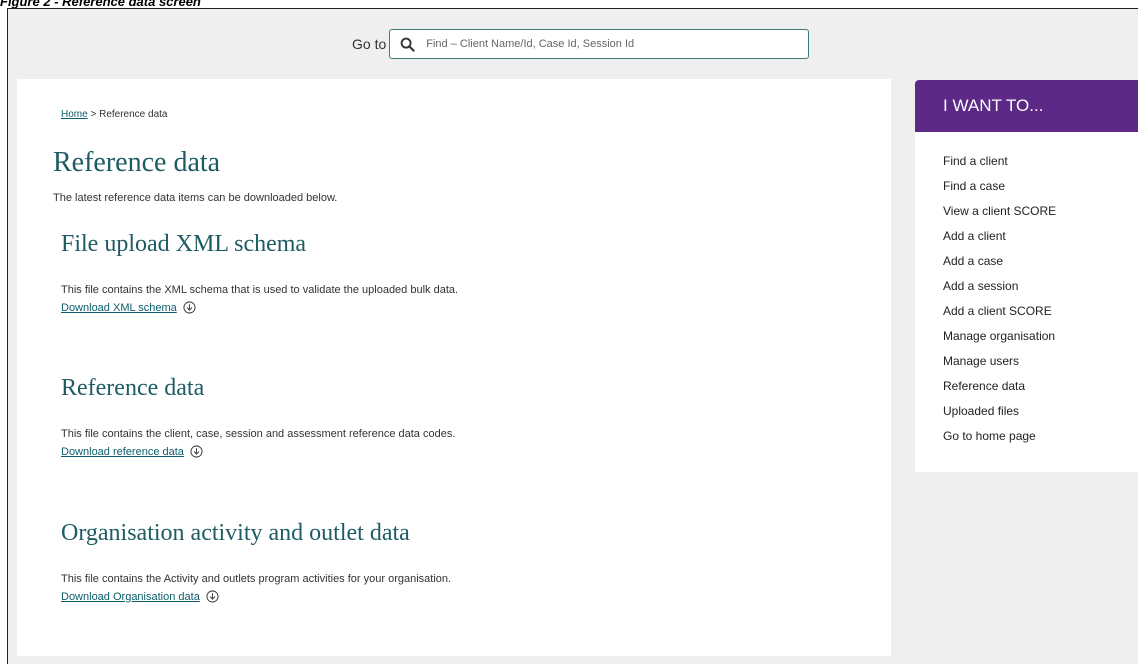 The width and height of the screenshot is (1138, 664). I want to click on download-organisation-data-link: Download Organisation data, so click(130, 597).